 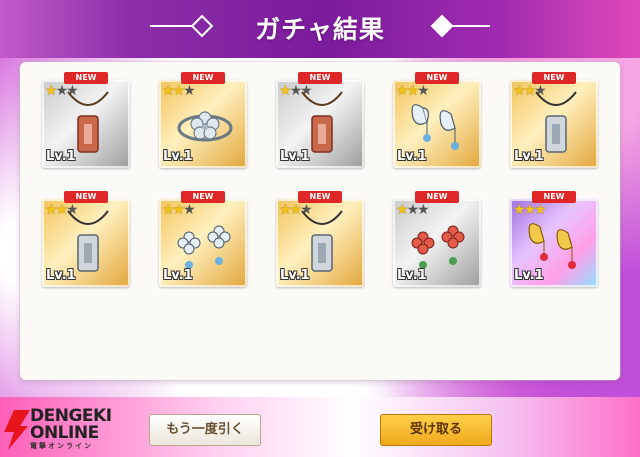 I want to click on lightning-bolt-icon, so click(x=17, y=430).